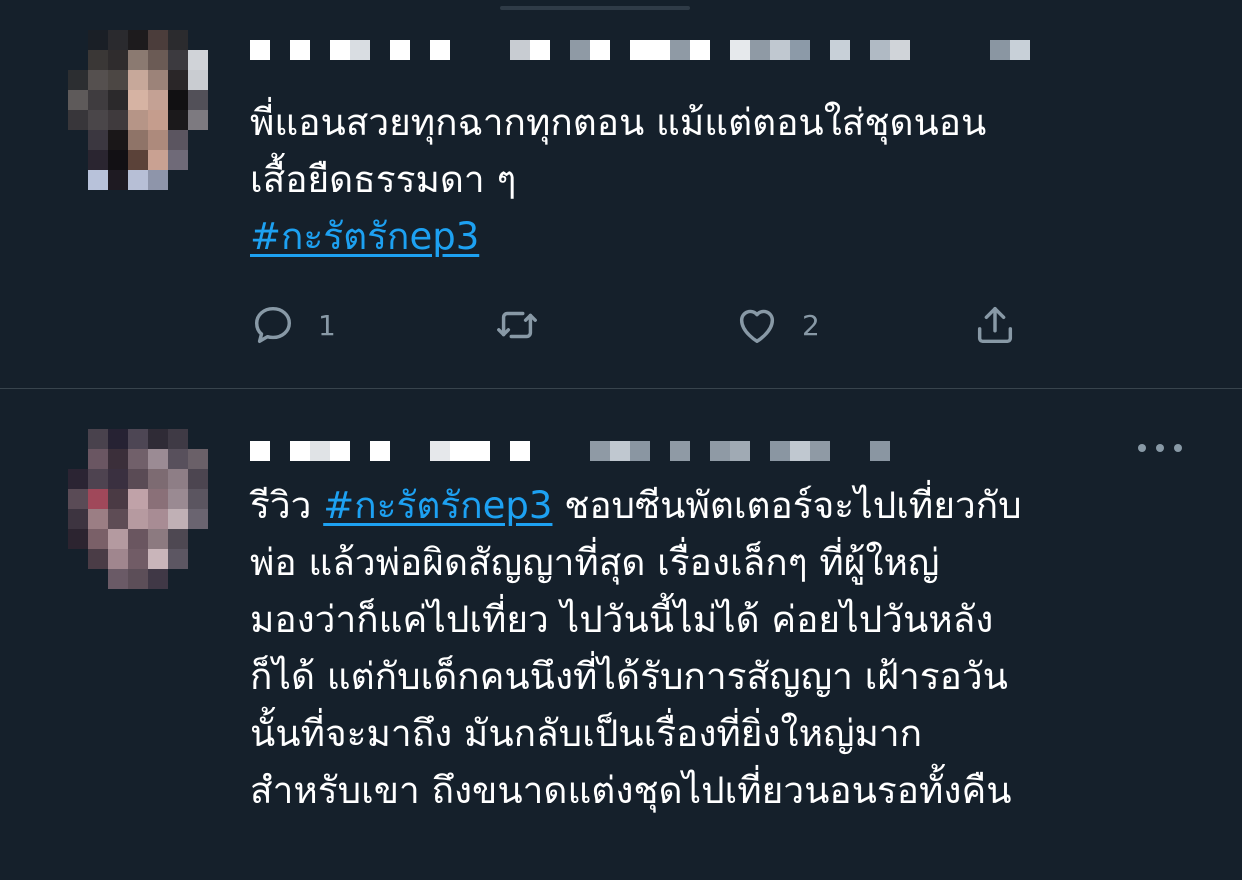 The width and height of the screenshot is (1242, 880). What do you see at coordinates (618, 122) in the screenshot?
I see `tweet-text-line: พี่แอนสวยทุกฉากทุกตอน แม้แต่ตอนใส่ชุดนอน` at bounding box center [618, 122].